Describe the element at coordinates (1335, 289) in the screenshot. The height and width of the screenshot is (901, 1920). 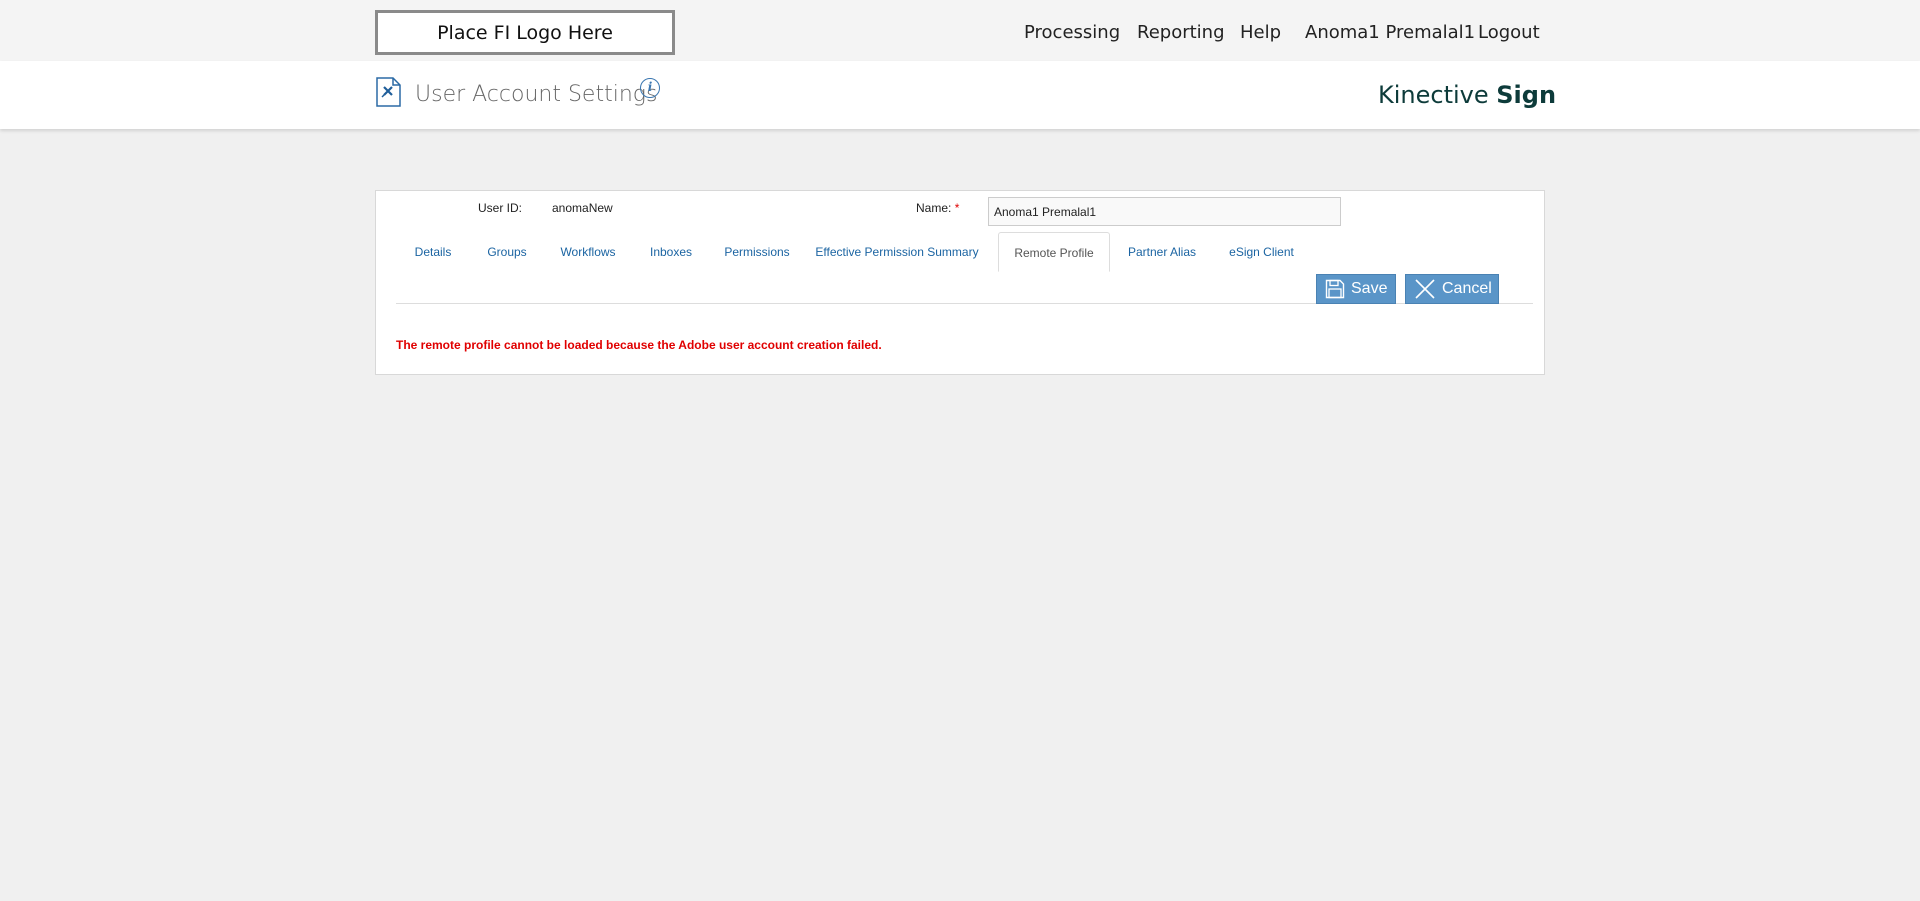
I see `floppy-disk-icon` at that location.